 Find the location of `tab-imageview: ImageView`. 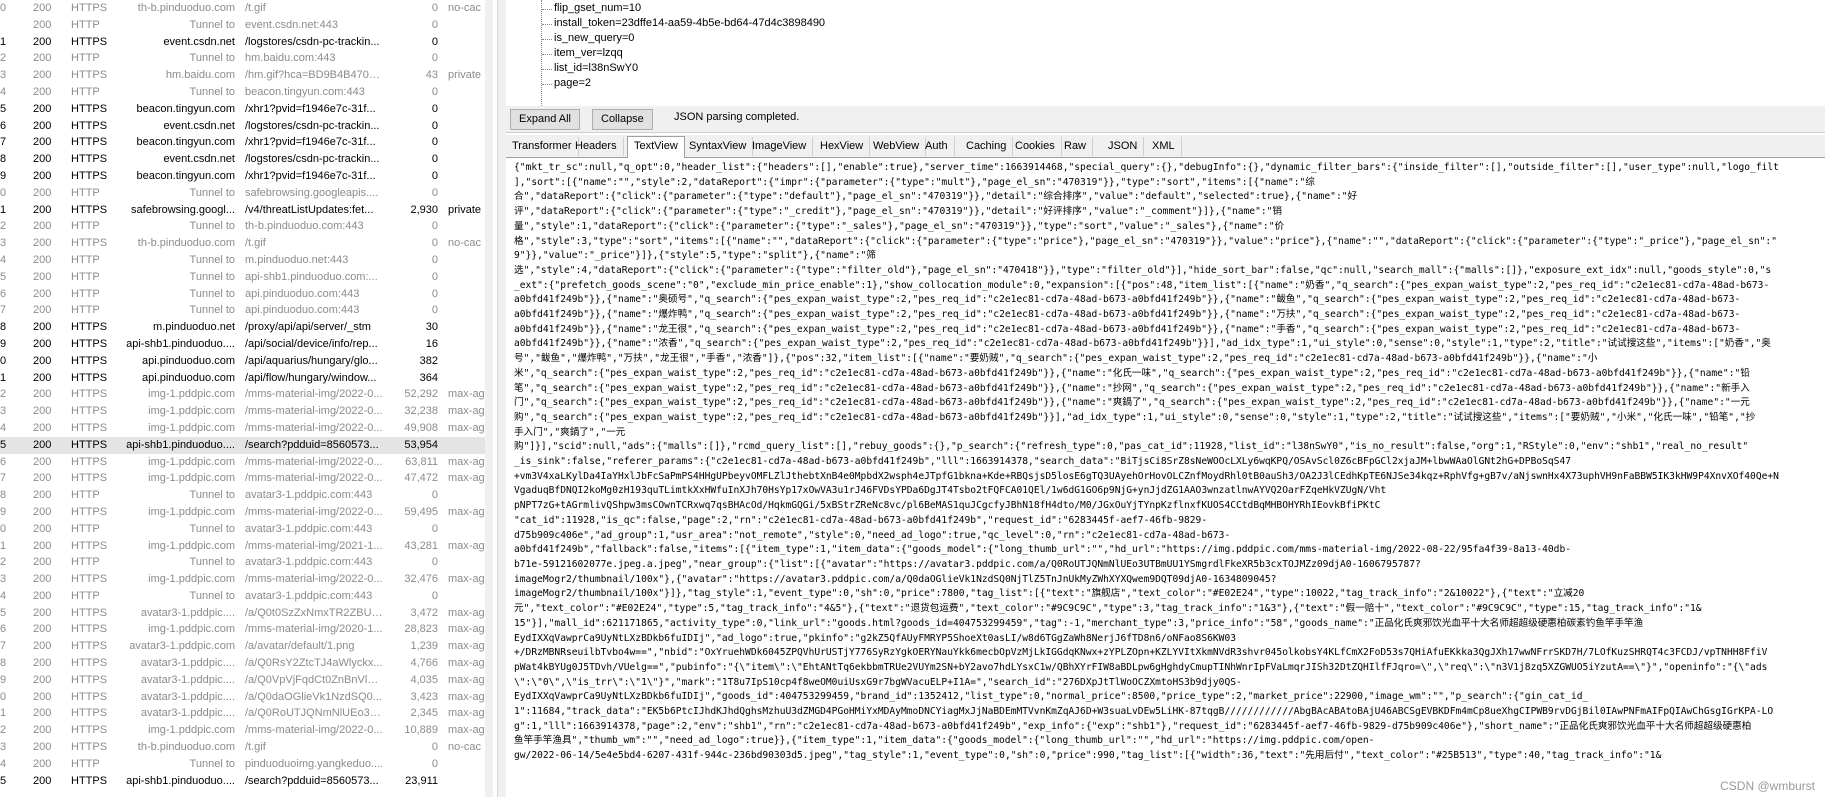

tab-imageview: ImageView is located at coordinates (780, 146).